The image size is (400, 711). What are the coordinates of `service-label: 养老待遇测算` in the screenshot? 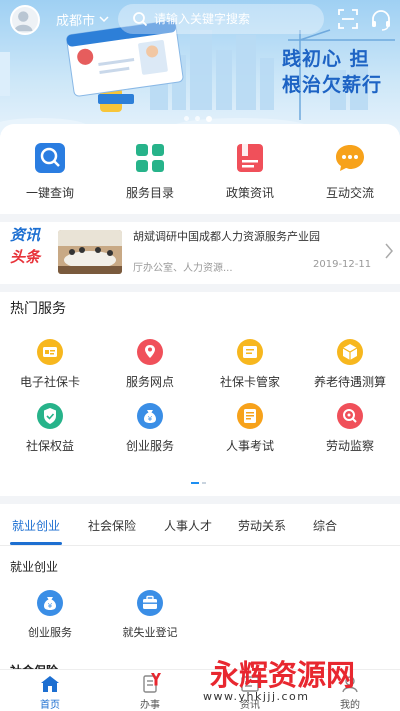 It's located at (349, 382).